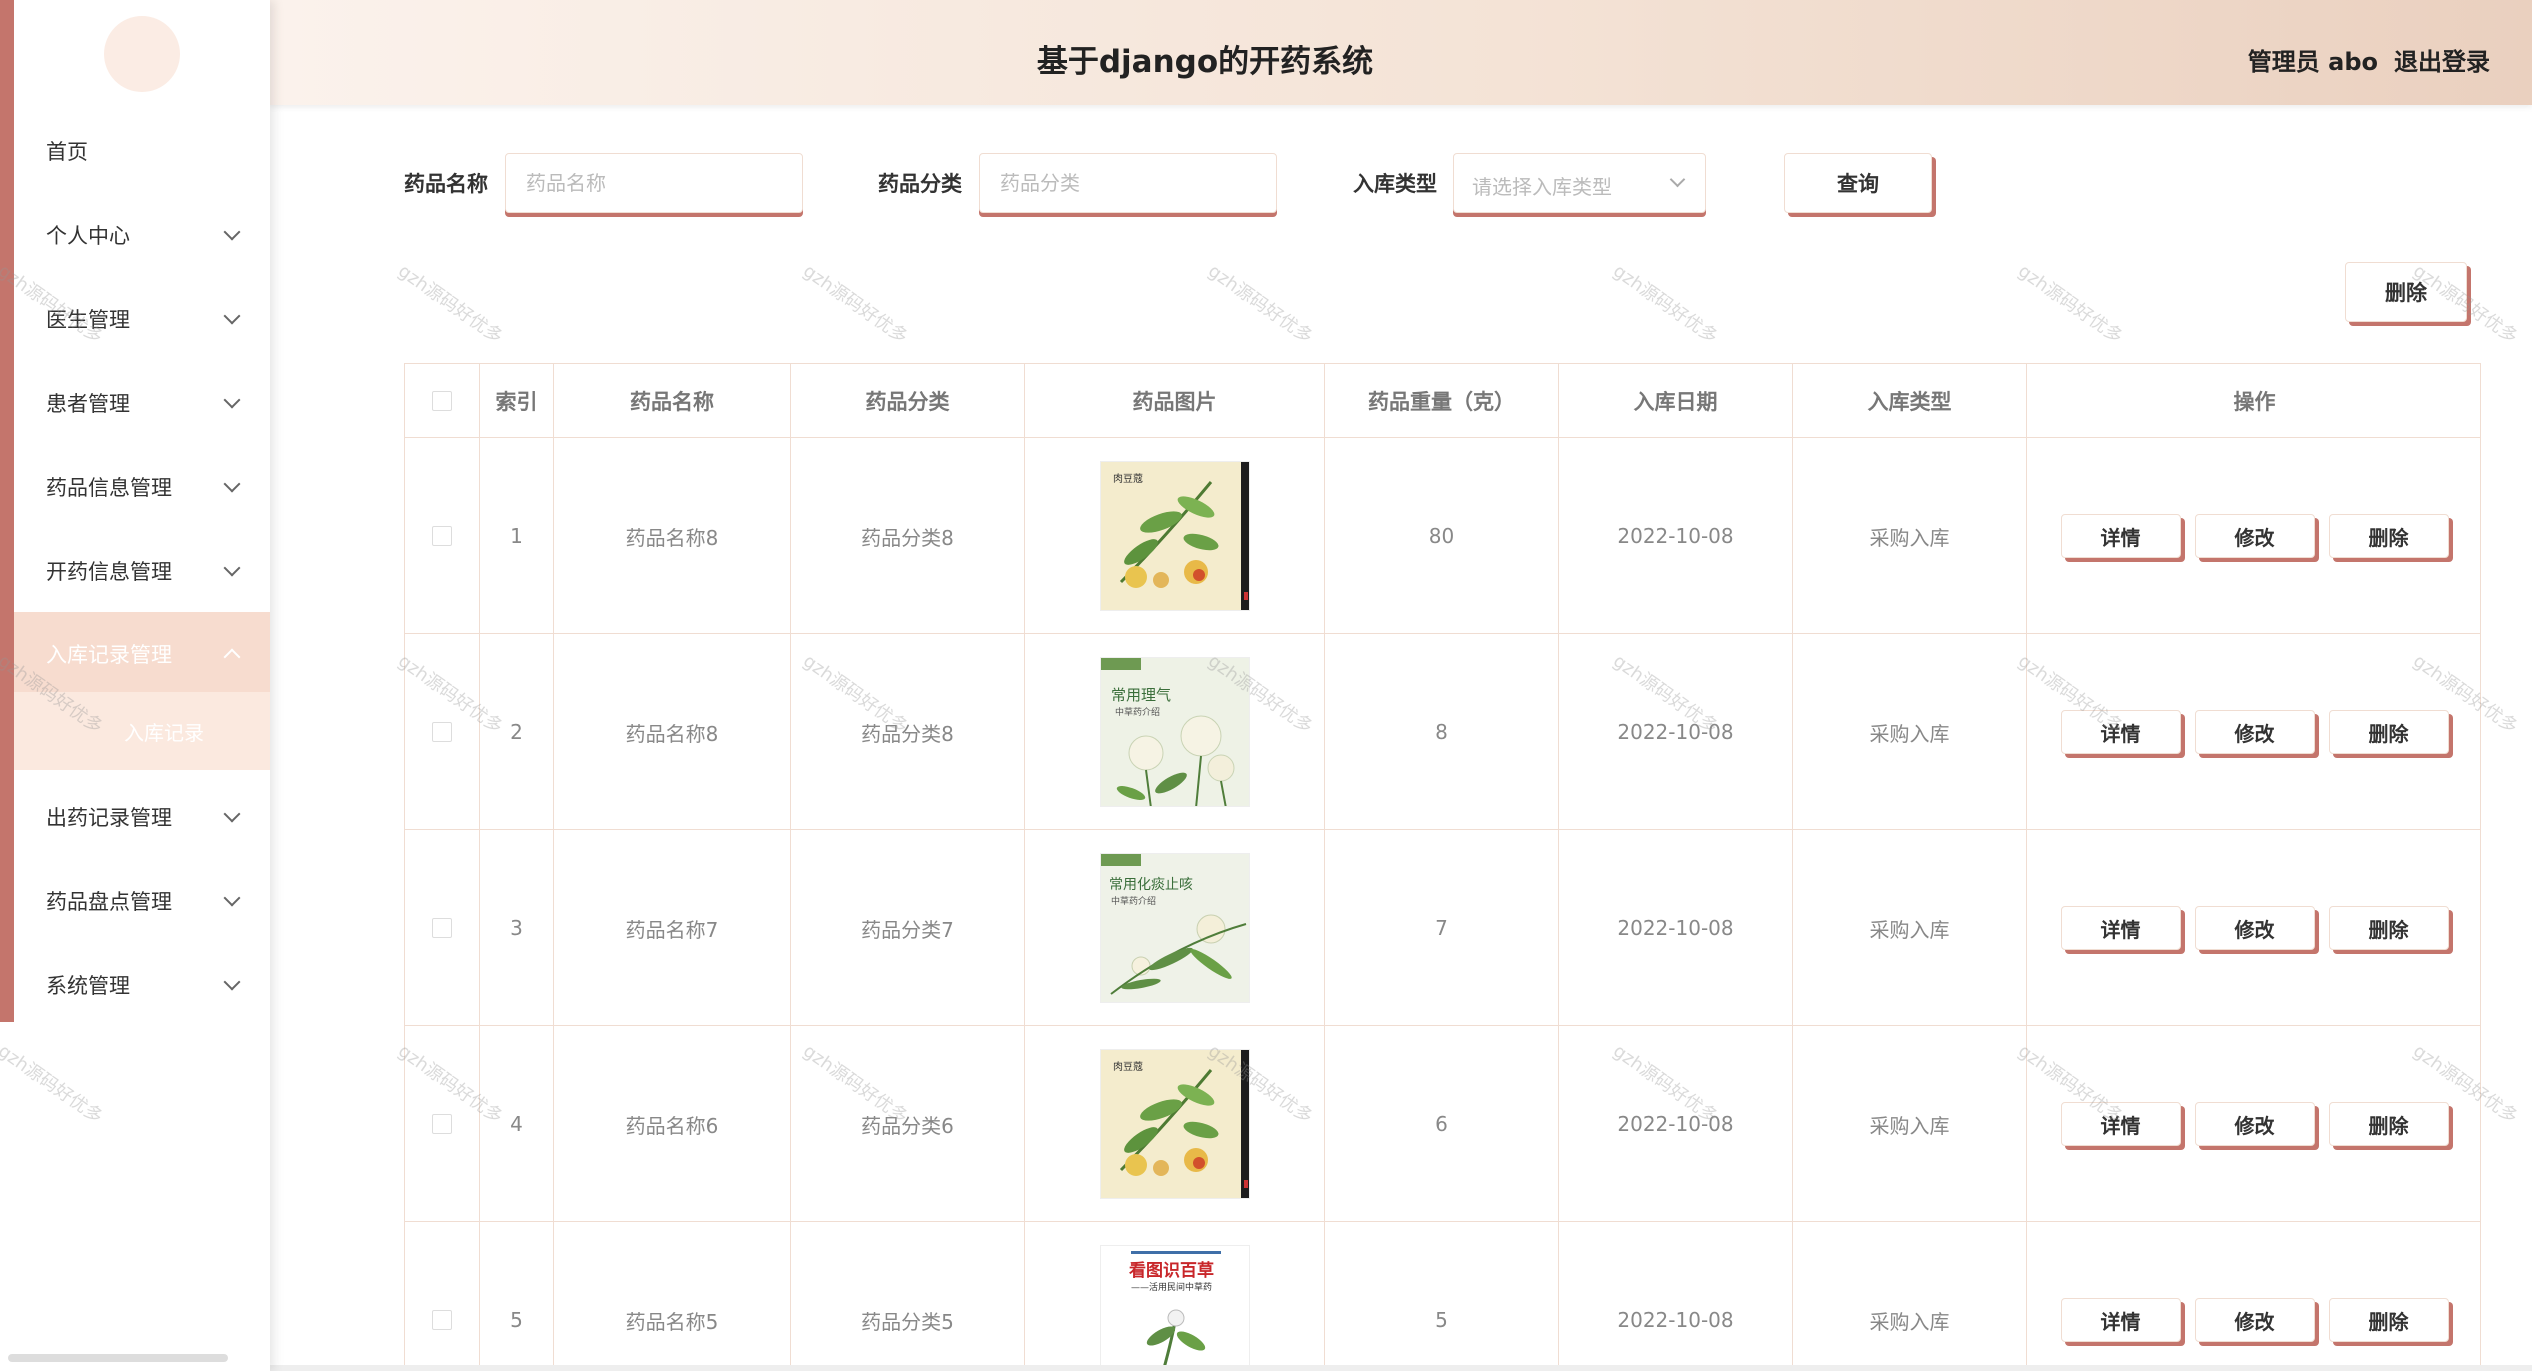 The image size is (2532, 1371). Describe the element at coordinates (1174, 1307) in the screenshot. I see `herb-book-cover-image: 看图识百草 ——活用民间中草药` at that location.